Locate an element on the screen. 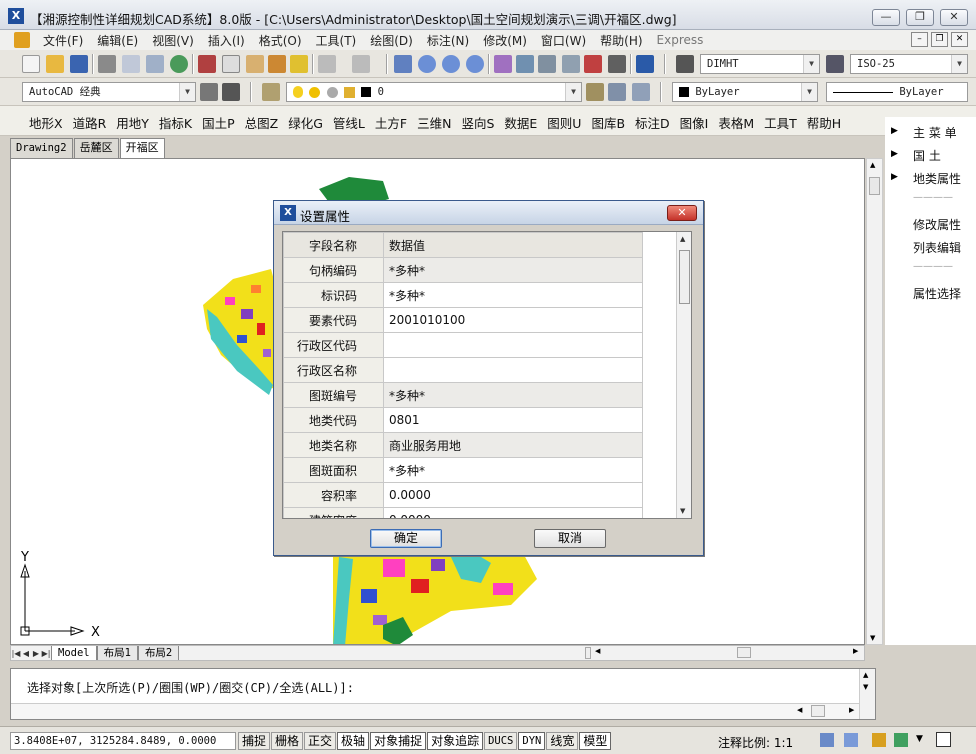 Image resolution: width=976 pixels, height=754 pixels. menu-view: 视图(V) is located at coordinates (173, 40).